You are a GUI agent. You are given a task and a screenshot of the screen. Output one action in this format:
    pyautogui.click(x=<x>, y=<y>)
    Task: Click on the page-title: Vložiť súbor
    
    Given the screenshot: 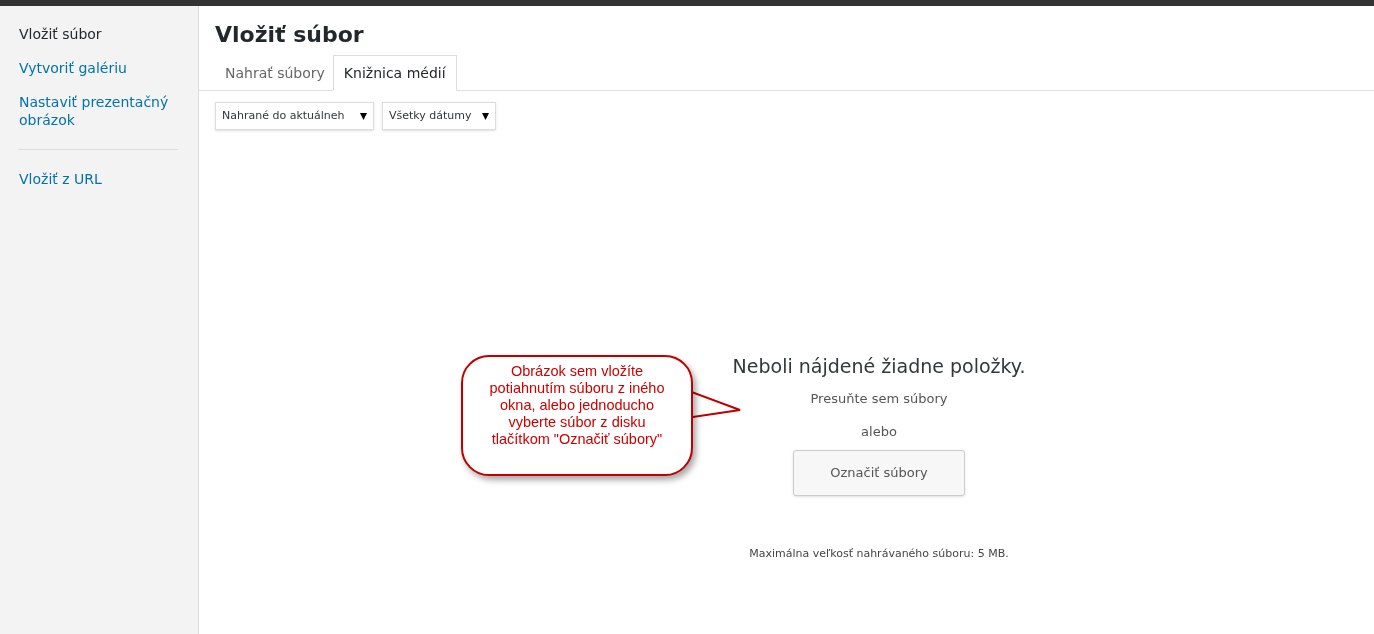 What is the action you would take?
    pyautogui.click(x=289, y=35)
    